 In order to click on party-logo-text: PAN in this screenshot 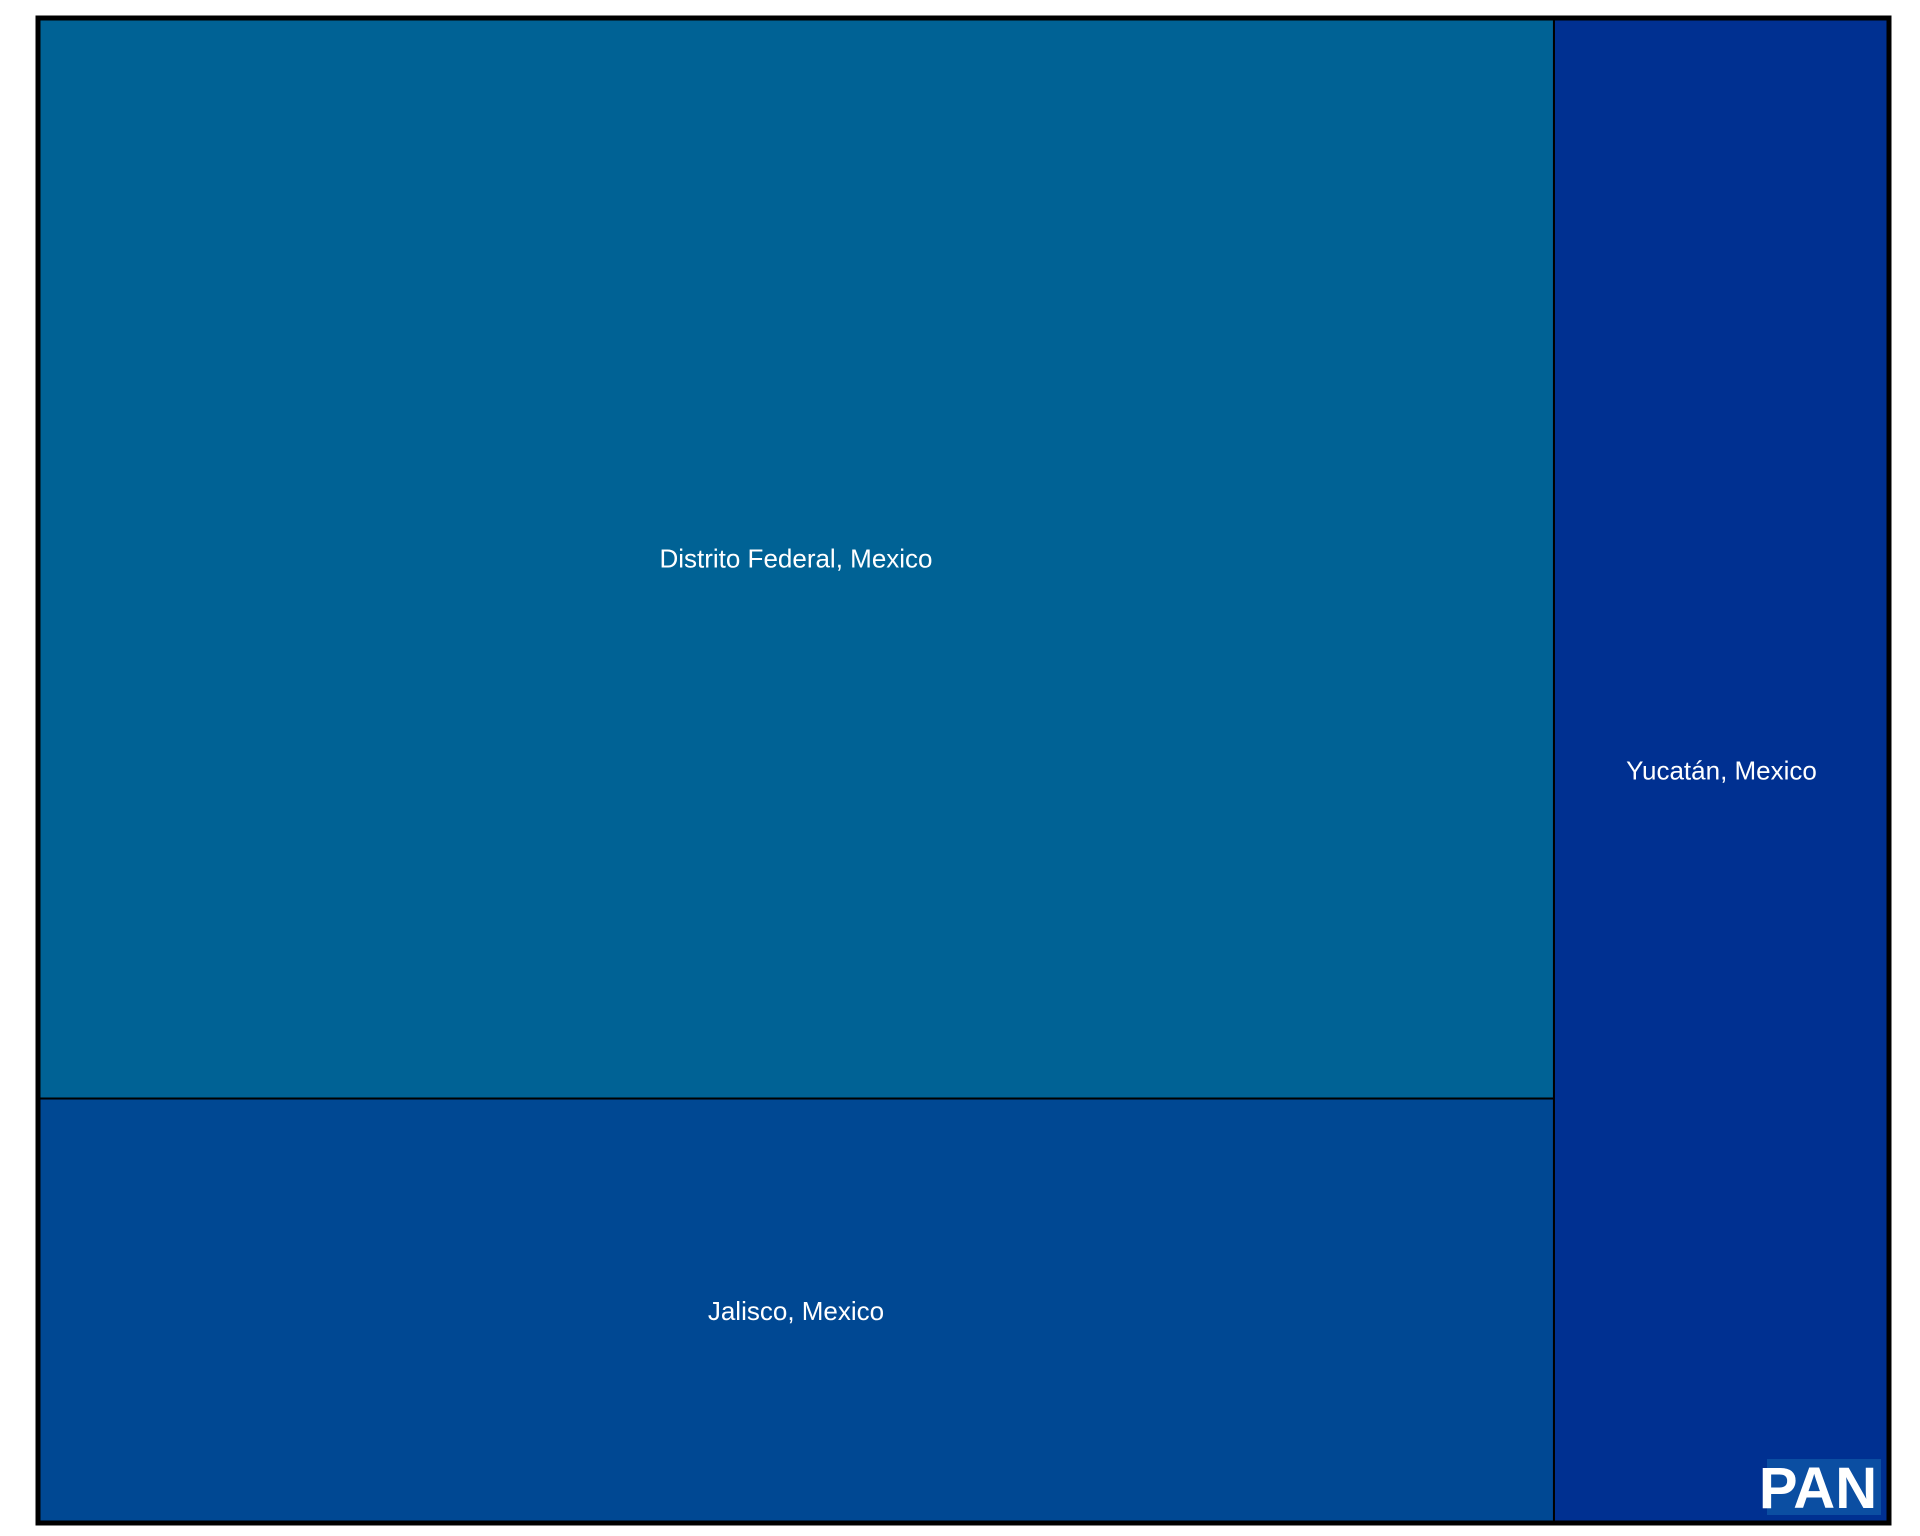, I will do `click(1818, 1488)`.